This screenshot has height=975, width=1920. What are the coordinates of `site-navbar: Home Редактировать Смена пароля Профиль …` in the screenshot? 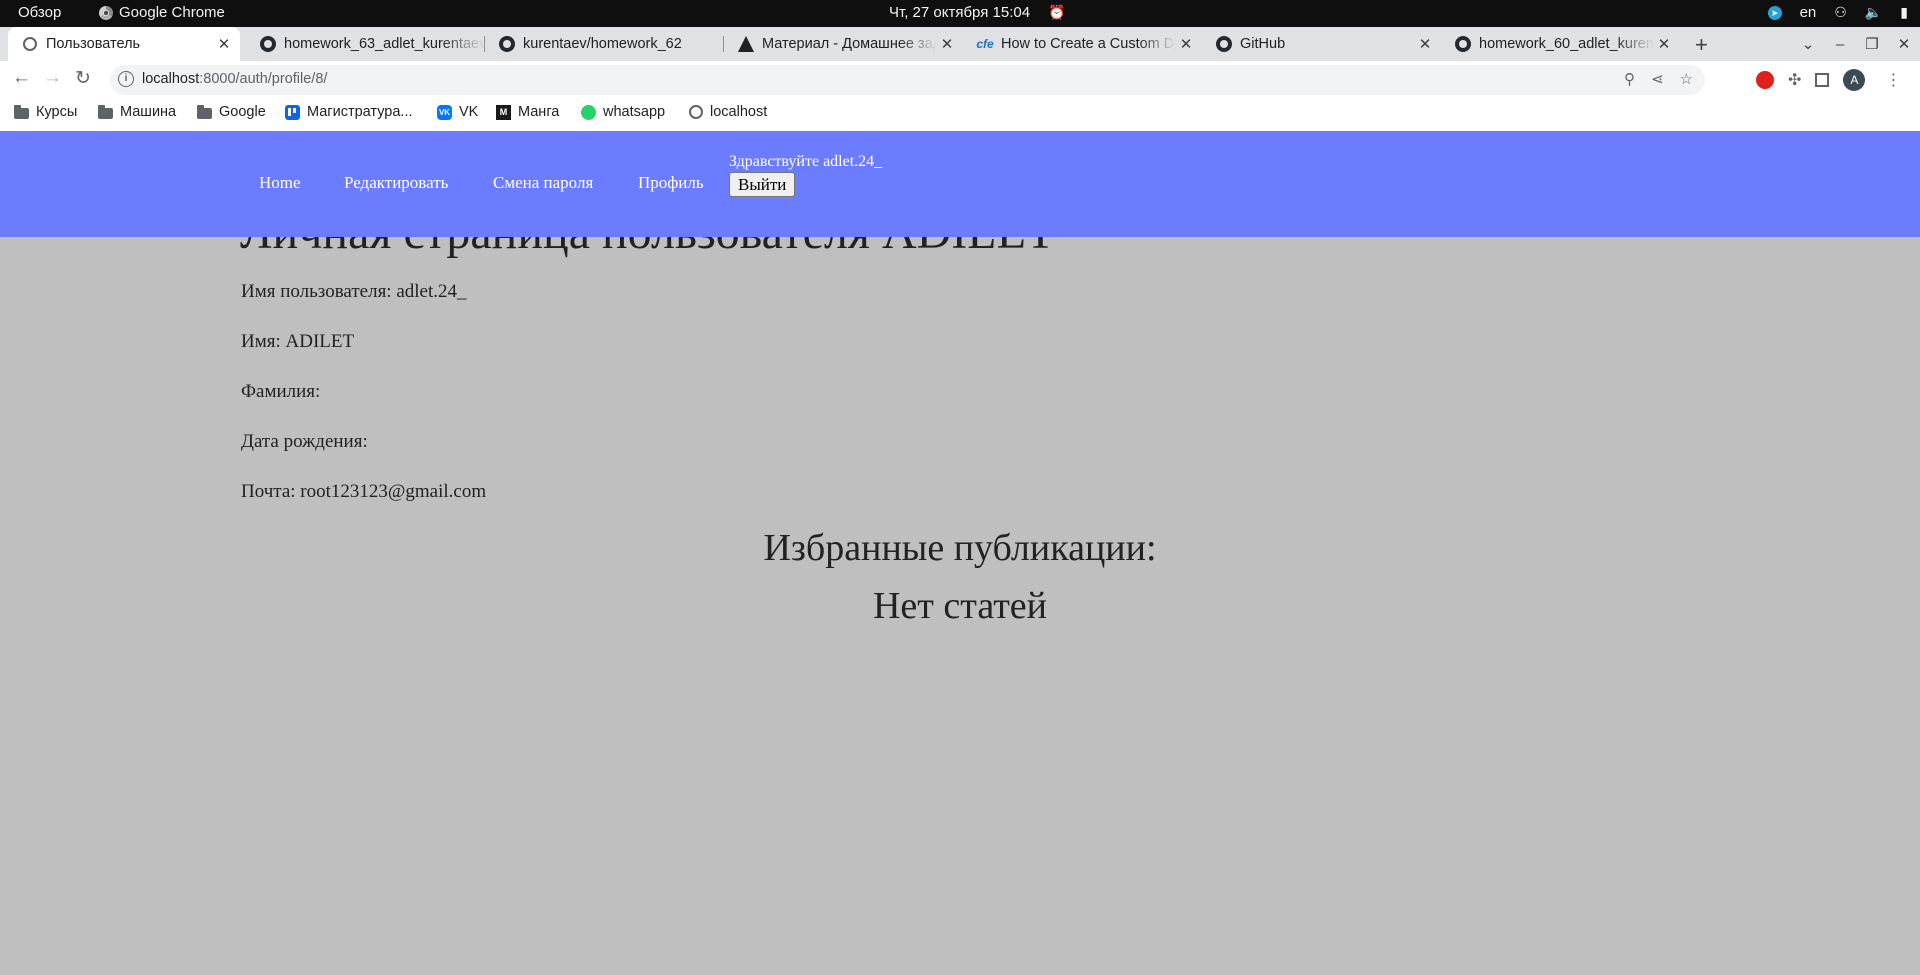 It's located at (960, 184).